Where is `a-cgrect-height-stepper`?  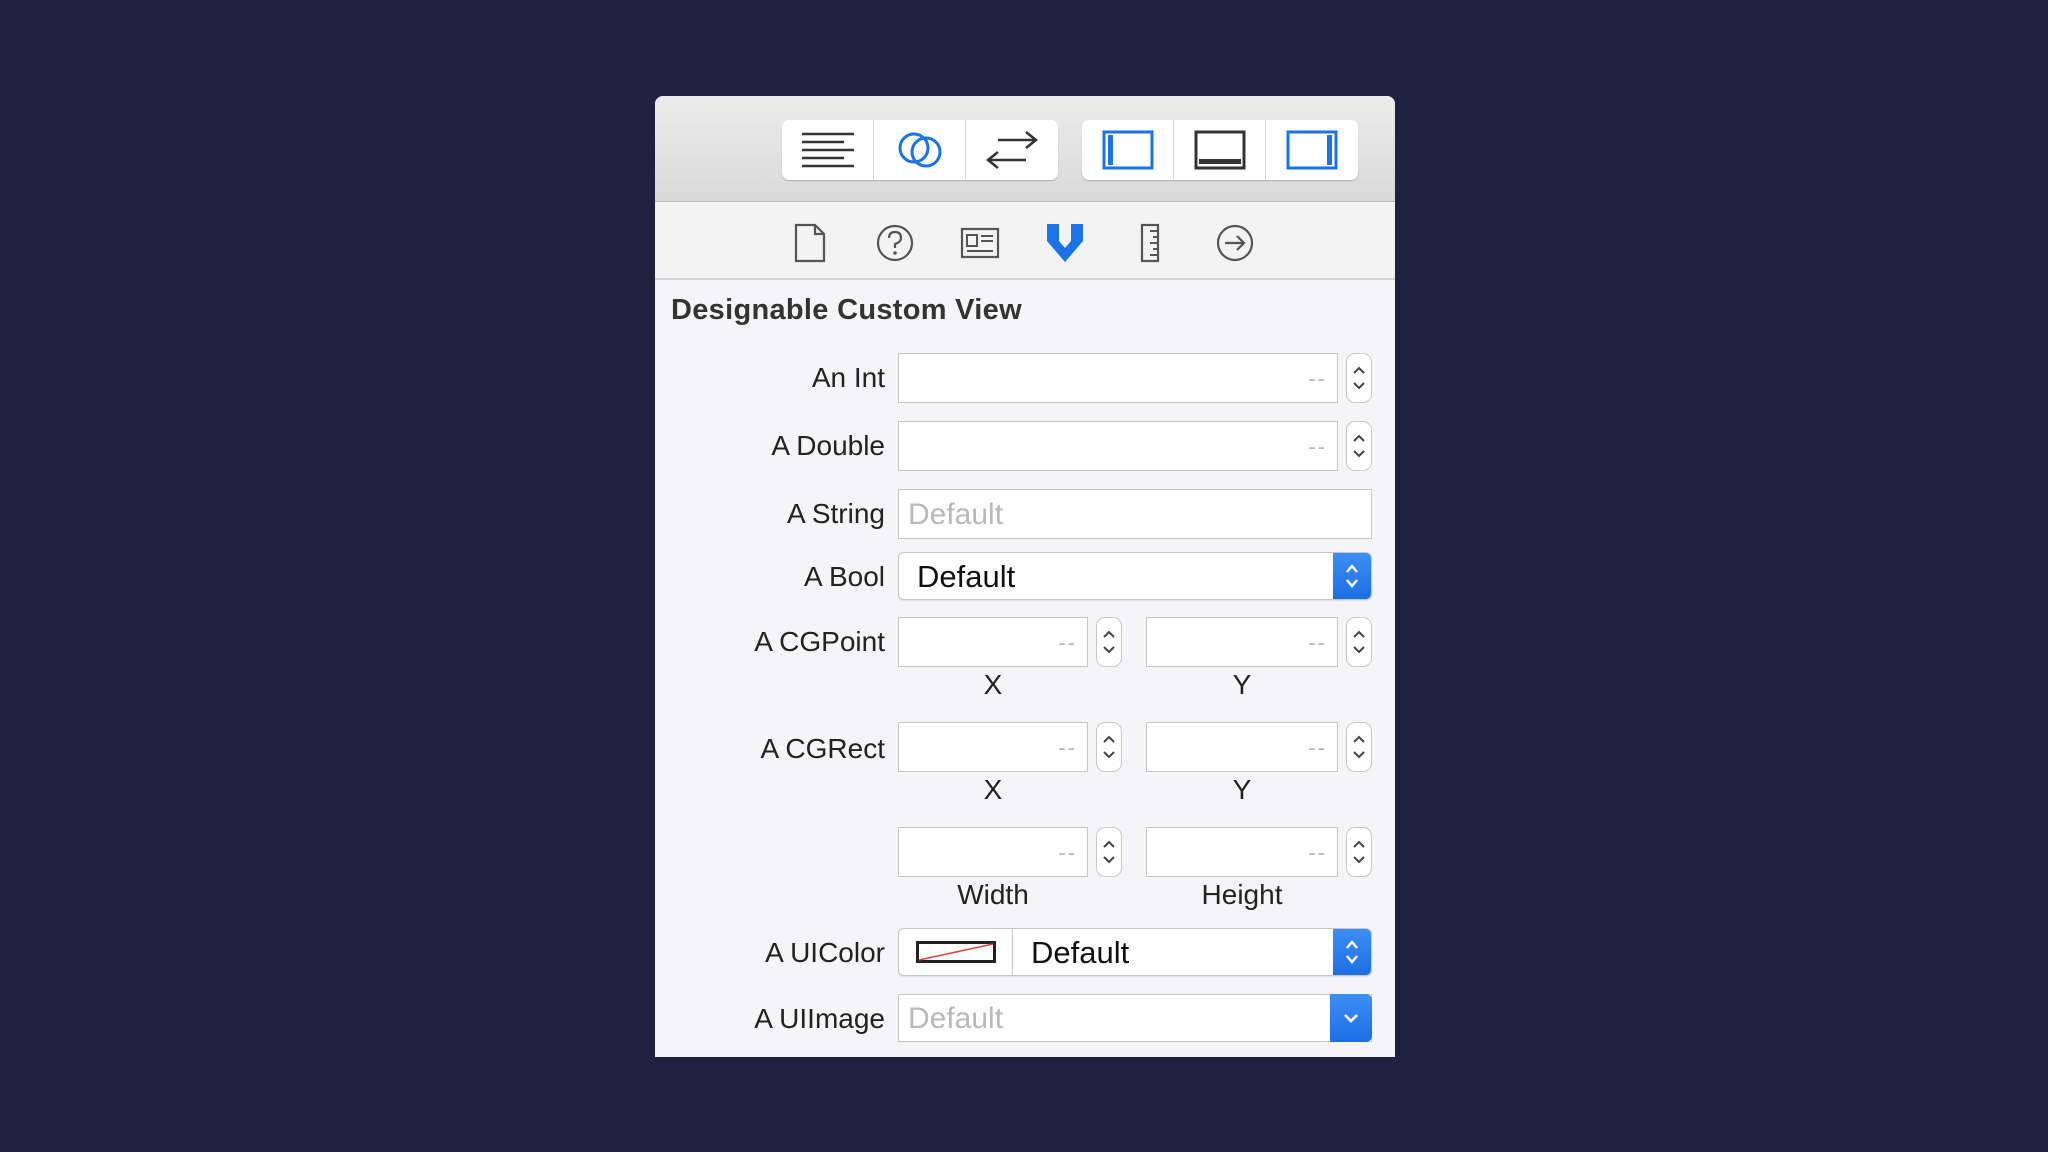
a-cgrect-height-stepper is located at coordinates (1359, 852).